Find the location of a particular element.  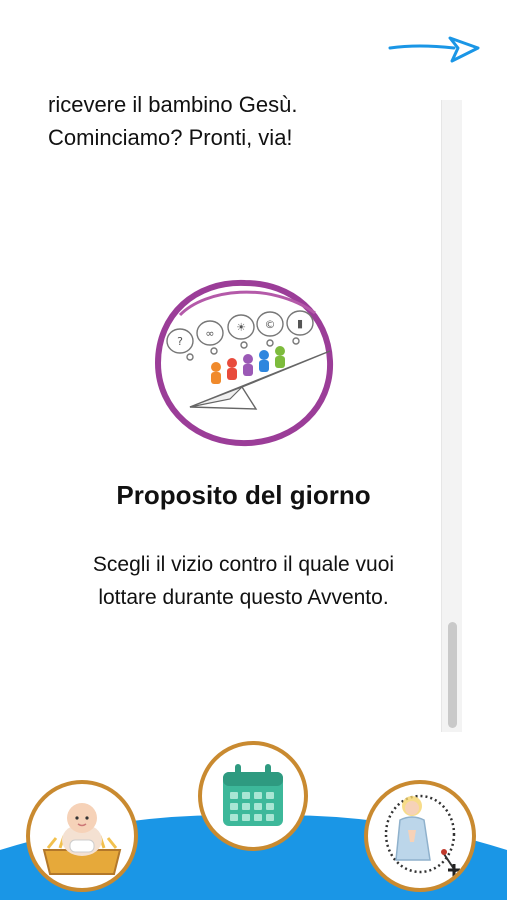

paper-plane-people-logo: ? ∞ ☀ © ▮ is located at coordinates (244, 363).